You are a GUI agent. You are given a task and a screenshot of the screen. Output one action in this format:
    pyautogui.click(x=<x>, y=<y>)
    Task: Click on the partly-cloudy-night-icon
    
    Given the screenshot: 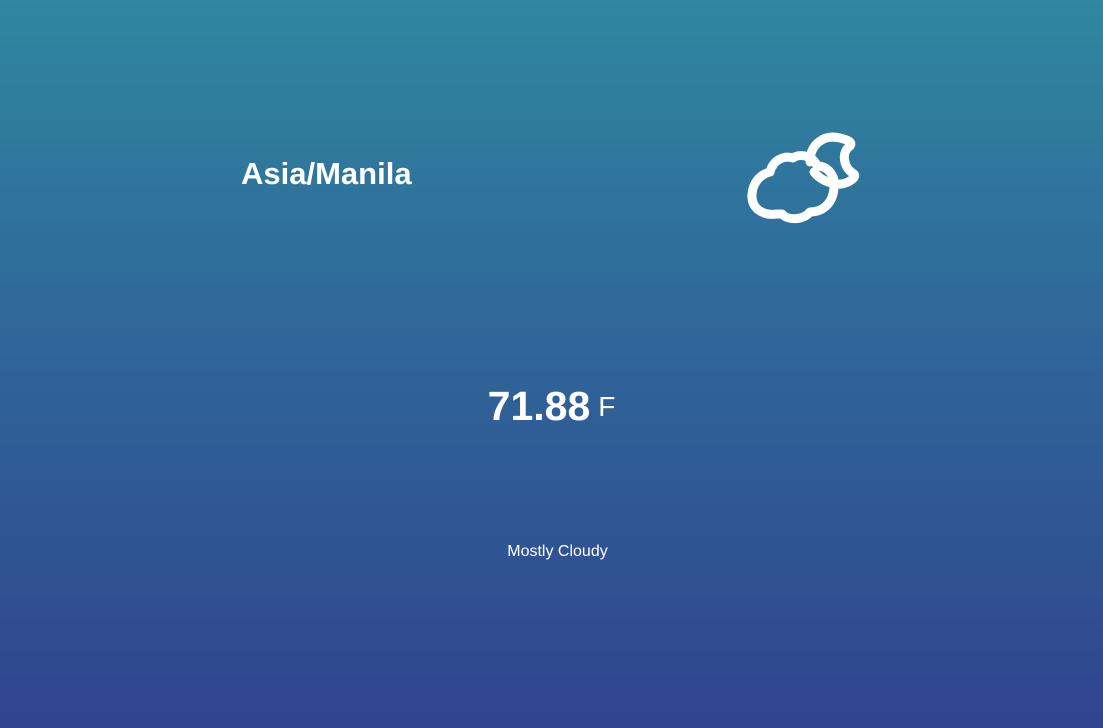 What is the action you would take?
    pyautogui.click(x=802, y=182)
    